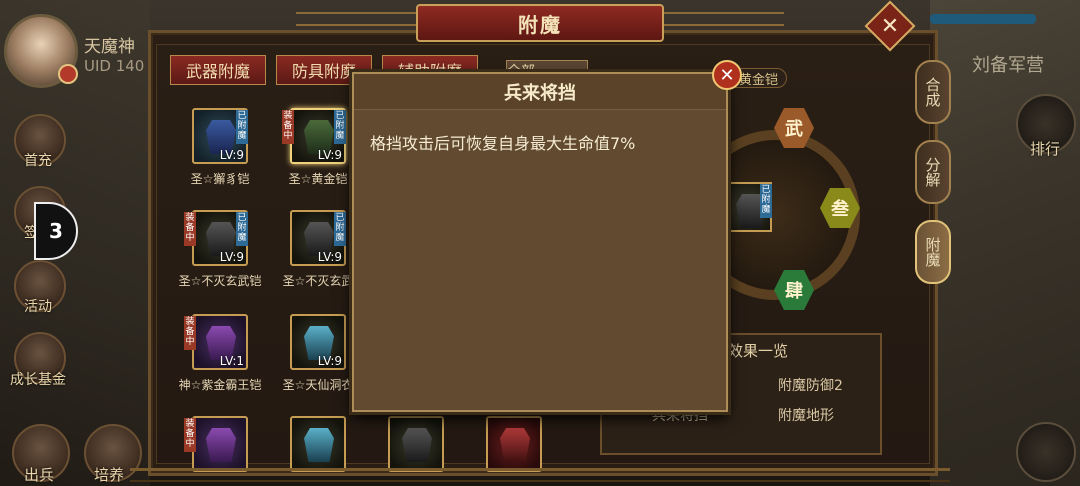 The height and width of the screenshot is (486, 1080). I want to click on item-slot: LV:1, so click(220, 342).